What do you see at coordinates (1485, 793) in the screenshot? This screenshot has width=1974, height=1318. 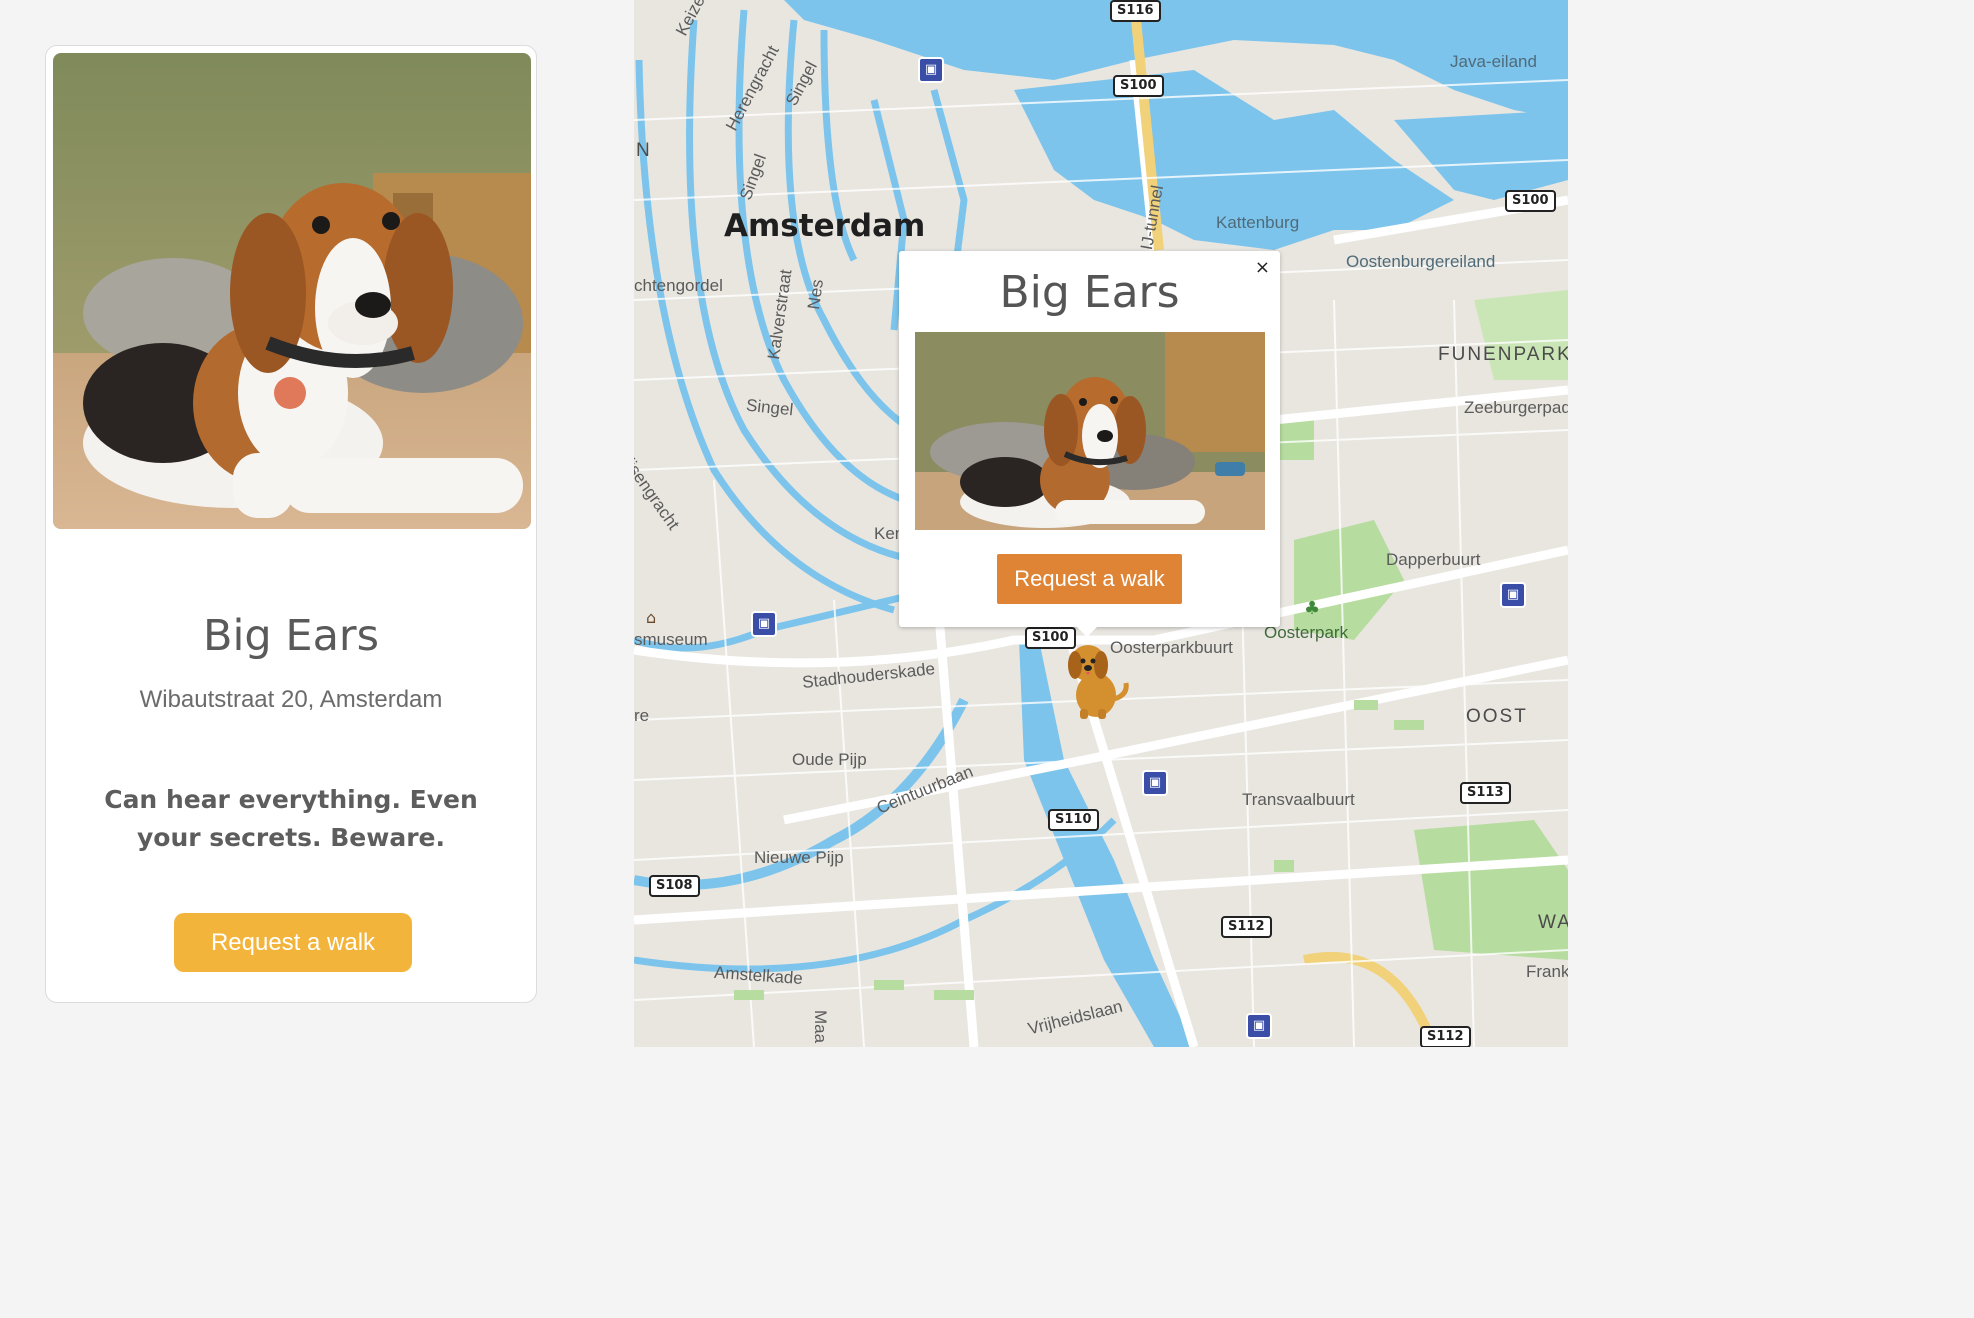 I see `road-shield: S113` at bounding box center [1485, 793].